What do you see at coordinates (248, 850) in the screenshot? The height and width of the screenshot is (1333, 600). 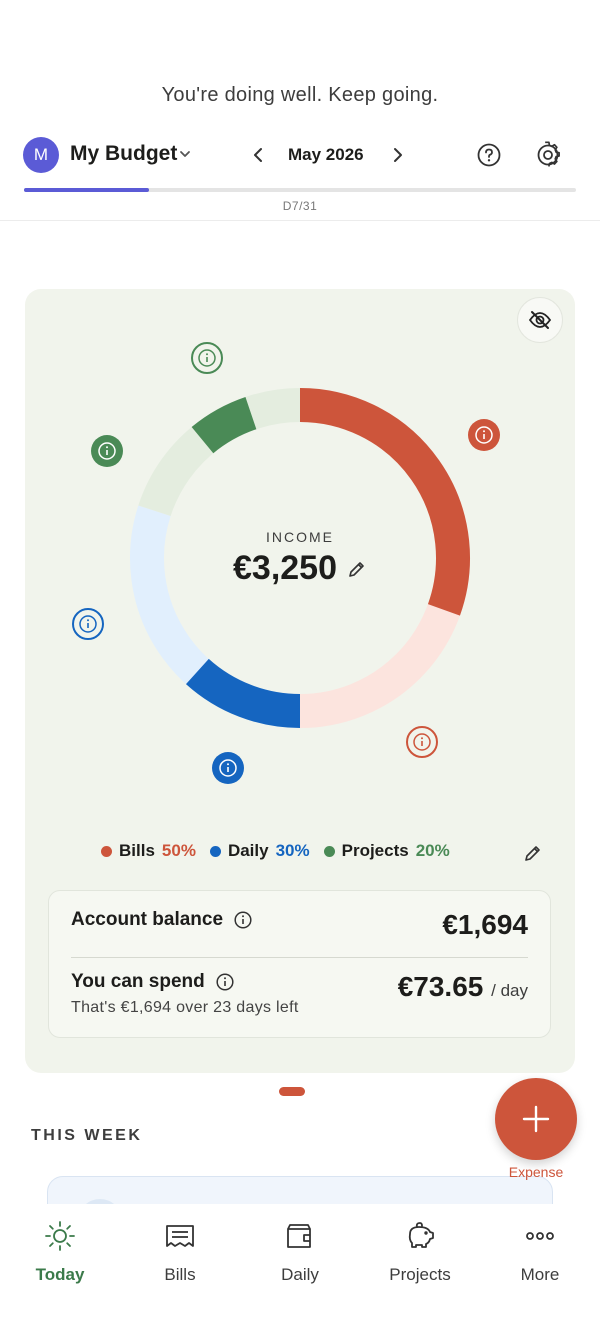 I see `legend-label: Daily` at bounding box center [248, 850].